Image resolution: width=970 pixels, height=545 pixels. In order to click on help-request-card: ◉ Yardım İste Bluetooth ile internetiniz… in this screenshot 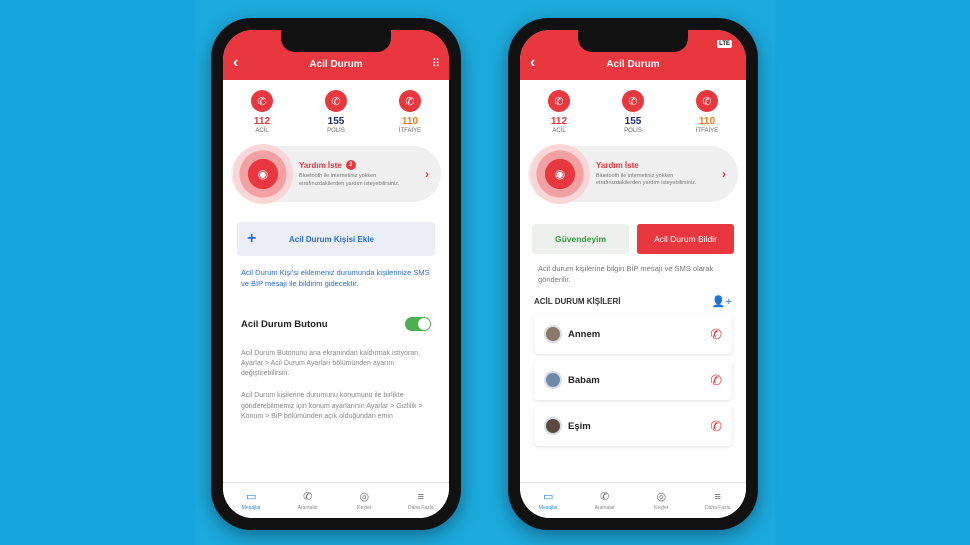, I will do `click(633, 174)`.